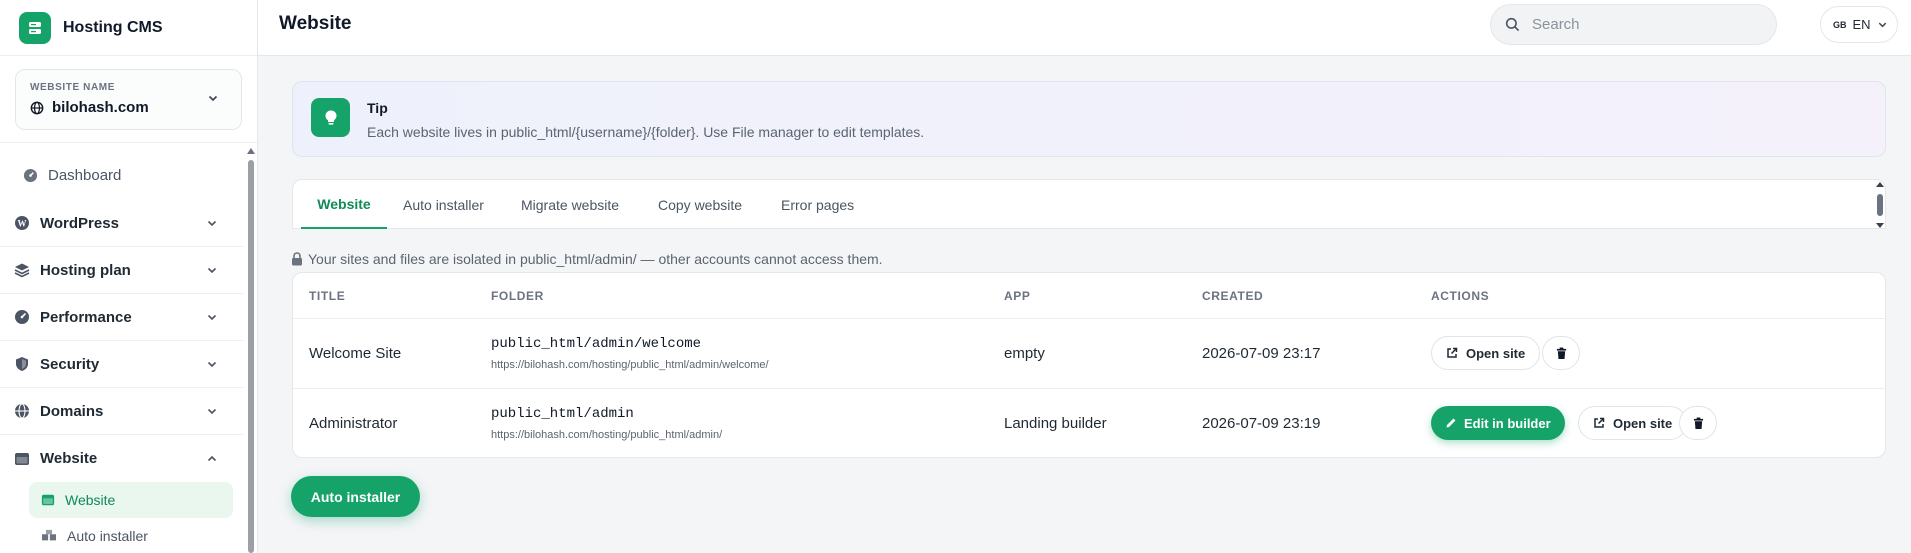  Describe the element at coordinates (1084, 28) in the screenshot. I see `top-header: Website GB EN` at that location.